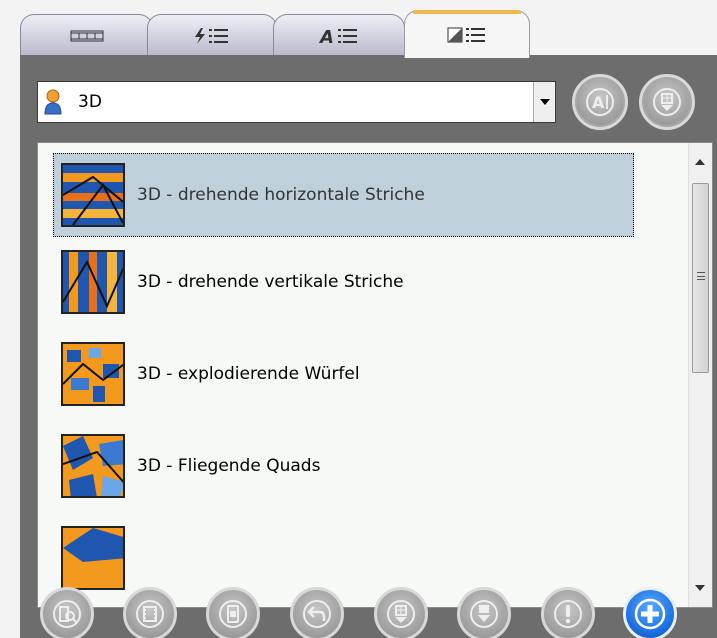  I want to click on tab-transitions, so click(467, 34).